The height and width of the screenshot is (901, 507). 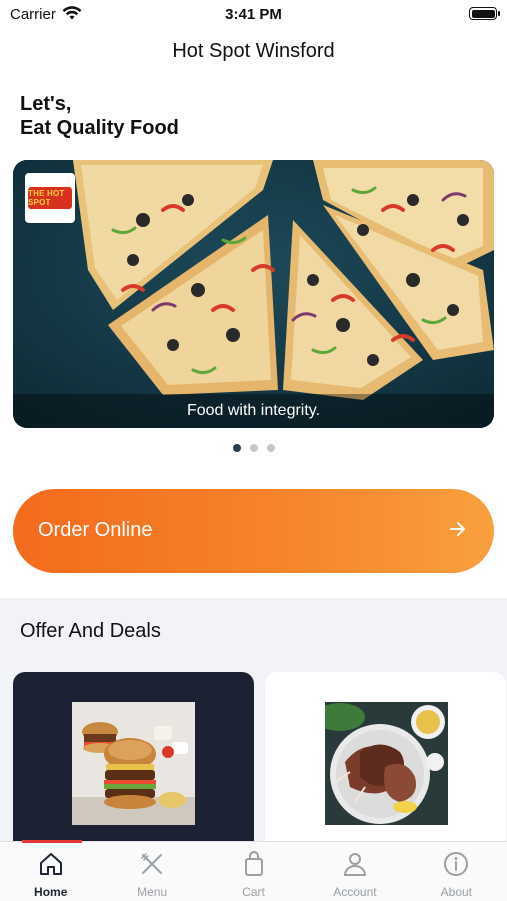 I want to click on tab-account-label: Account, so click(x=355, y=892).